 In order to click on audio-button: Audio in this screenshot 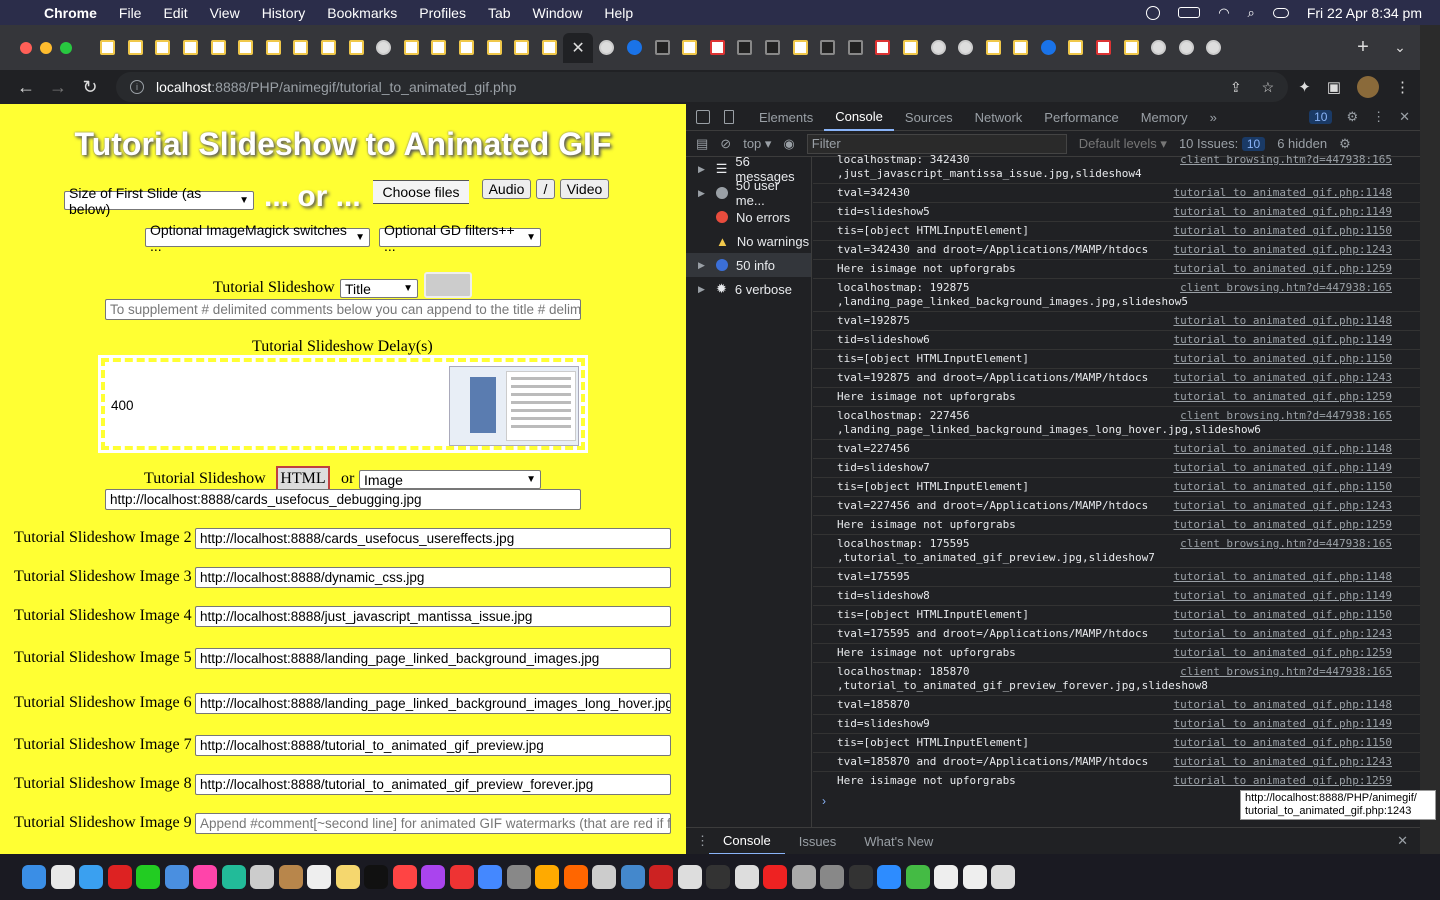, I will do `click(506, 189)`.